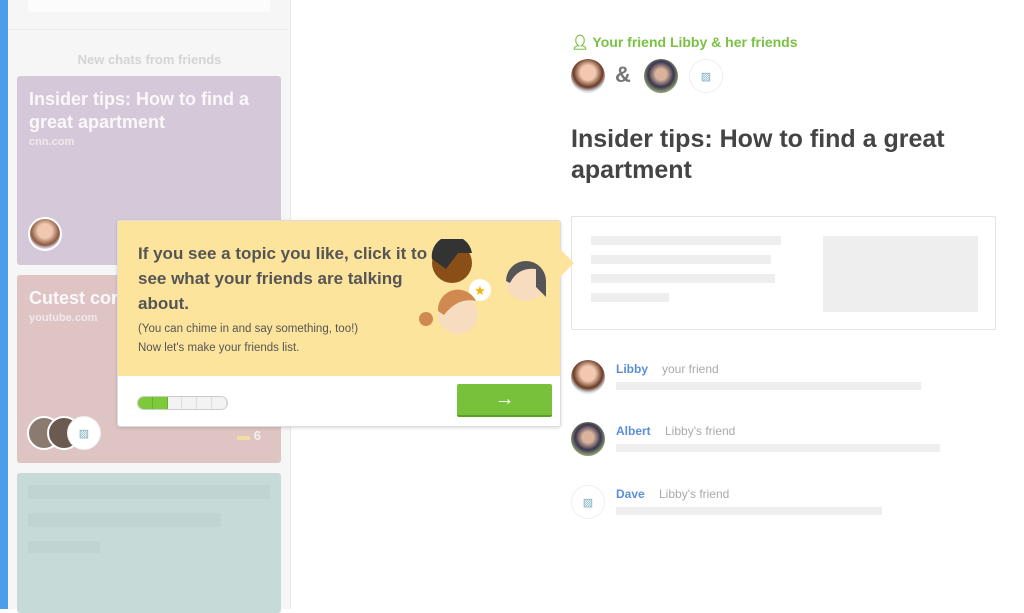 Image resolution: width=1024 pixels, height=613 pixels. What do you see at coordinates (695, 42) in the screenshot?
I see `friend-label: Your friend Libby & her friends` at bounding box center [695, 42].